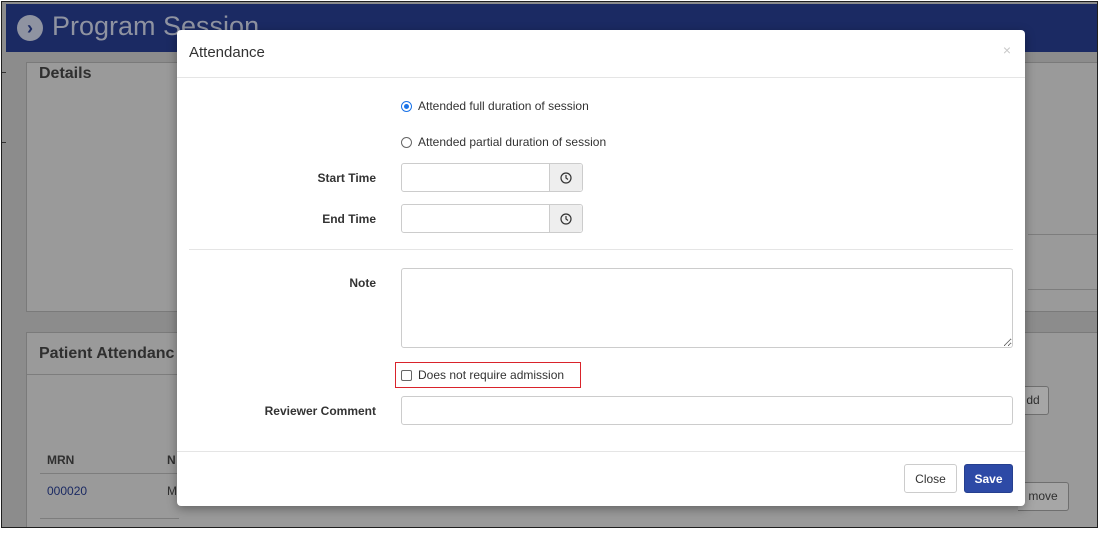 The image size is (1103, 533). Describe the element at coordinates (1007, 50) in the screenshot. I see `close-icon: ×` at that location.